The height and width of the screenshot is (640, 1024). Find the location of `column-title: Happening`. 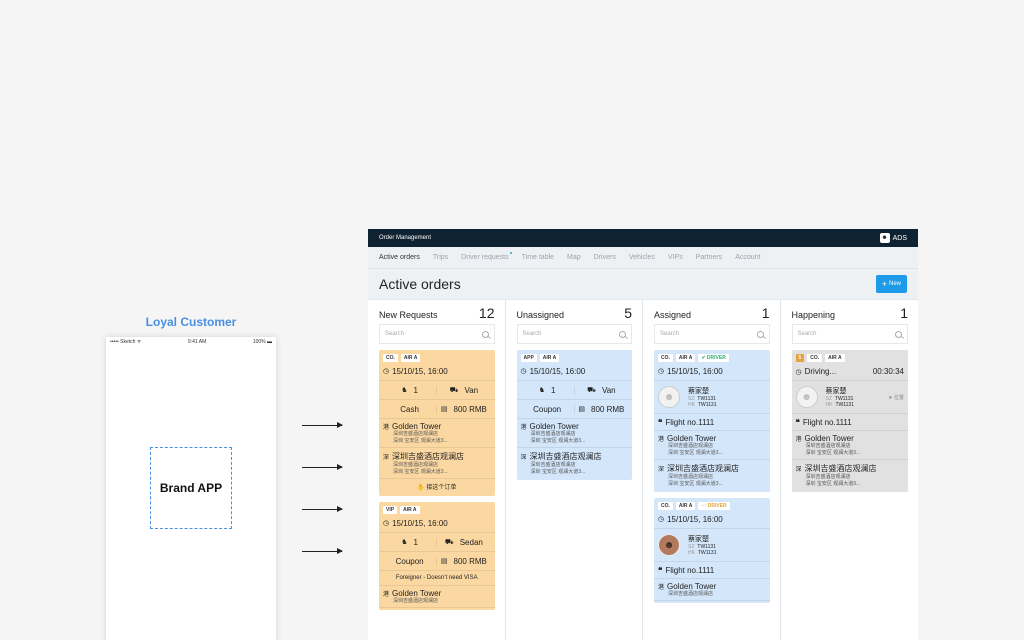

column-title: Happening is located at coordinates (813, 315).